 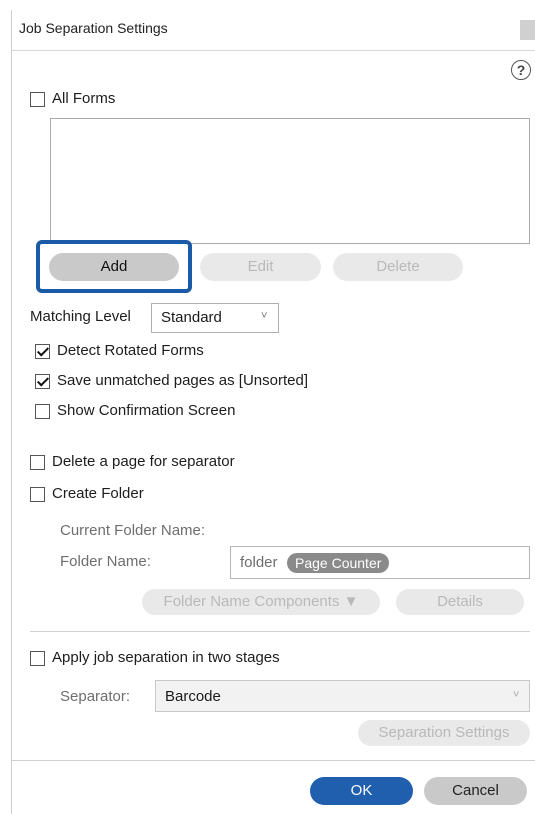 What do you see at coordinates (37, 494) in the screenshot?
I see `create-folder-checkbox` at bounding box center [37, 494].